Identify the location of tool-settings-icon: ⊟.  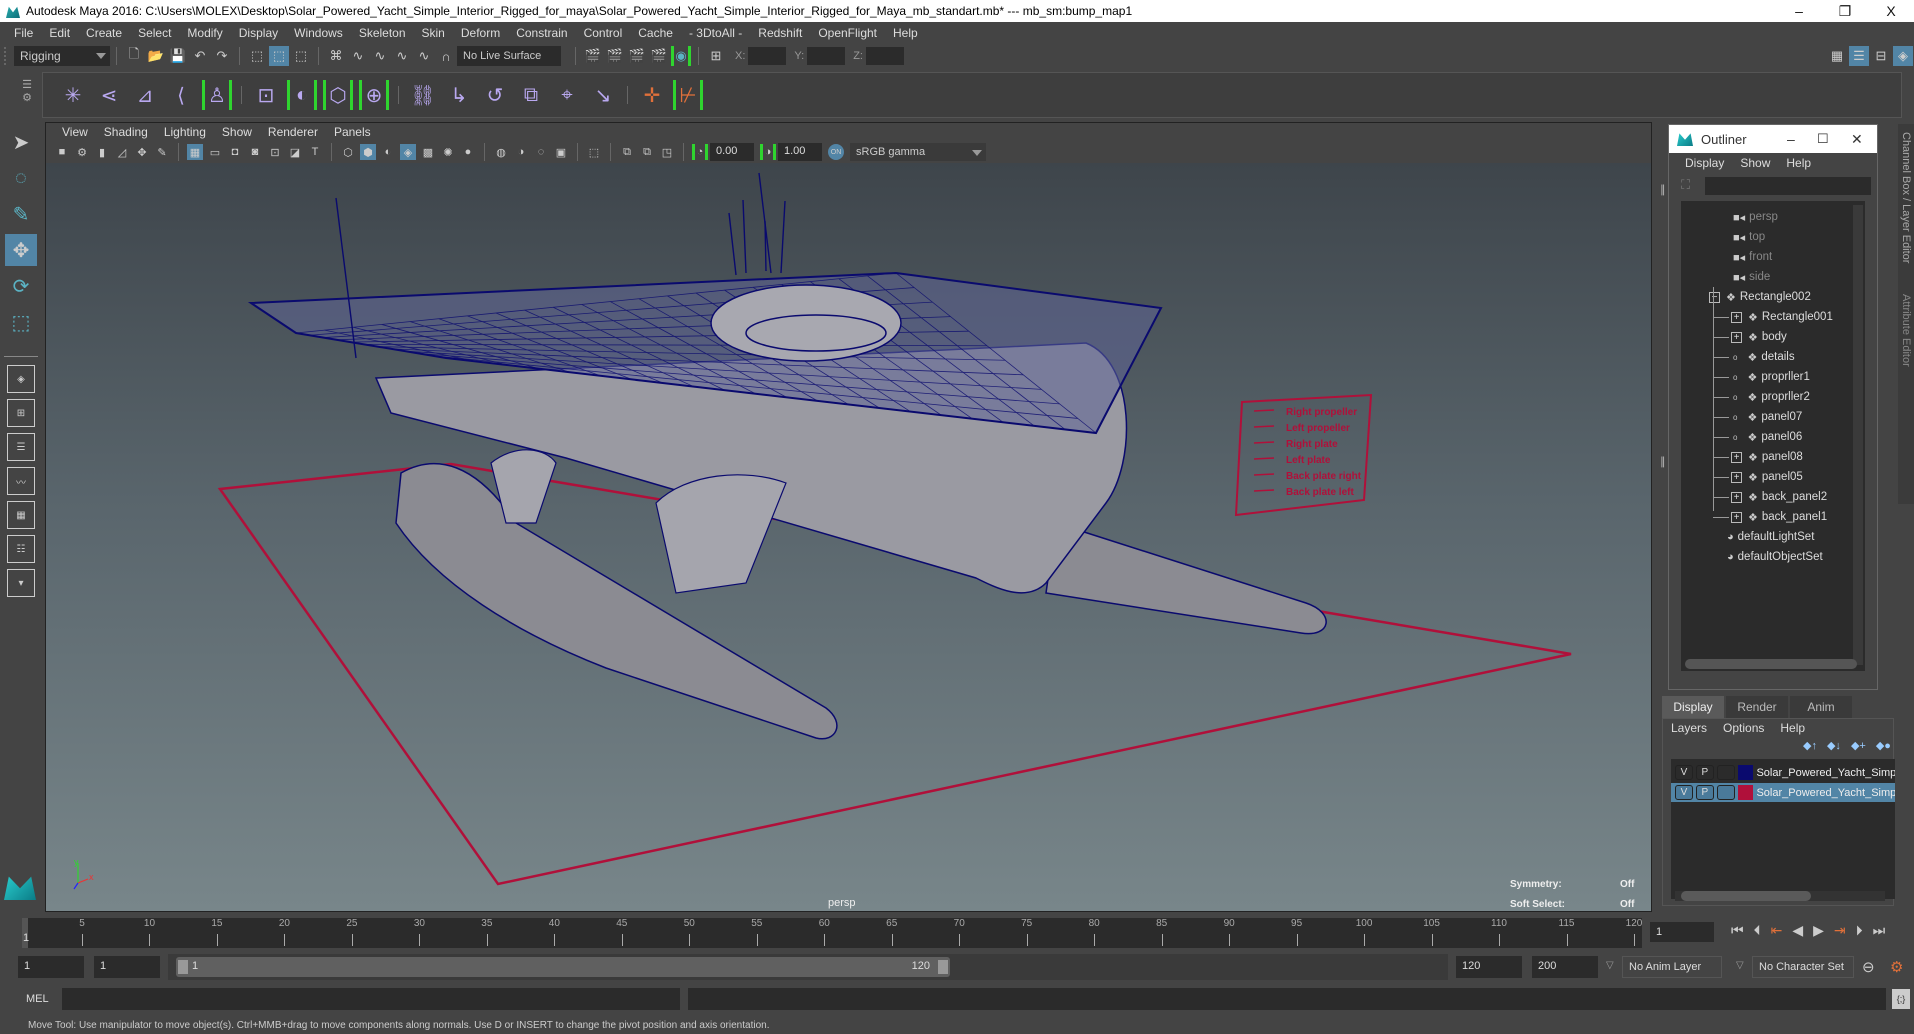
(1881, 56).